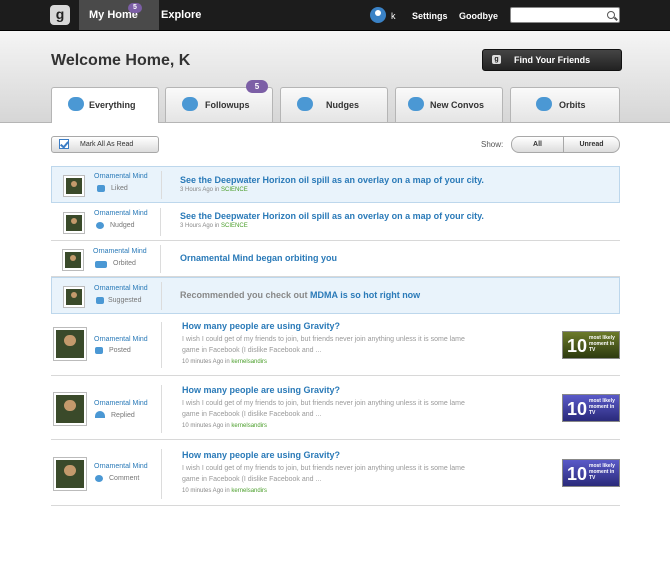  I want to click on user-name: k, so click(393, 16).